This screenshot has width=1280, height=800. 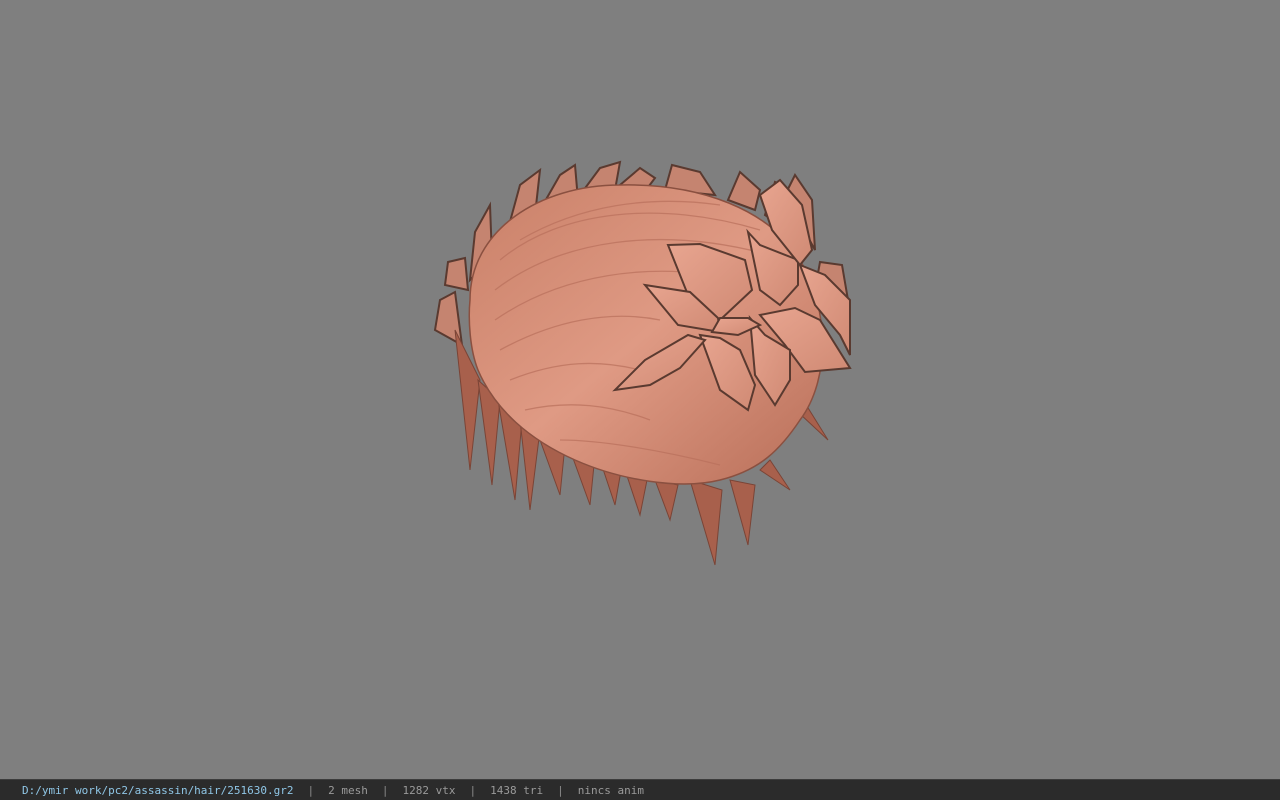 I want to click on anim-status: nincs anim, so click(x=610, y=790).